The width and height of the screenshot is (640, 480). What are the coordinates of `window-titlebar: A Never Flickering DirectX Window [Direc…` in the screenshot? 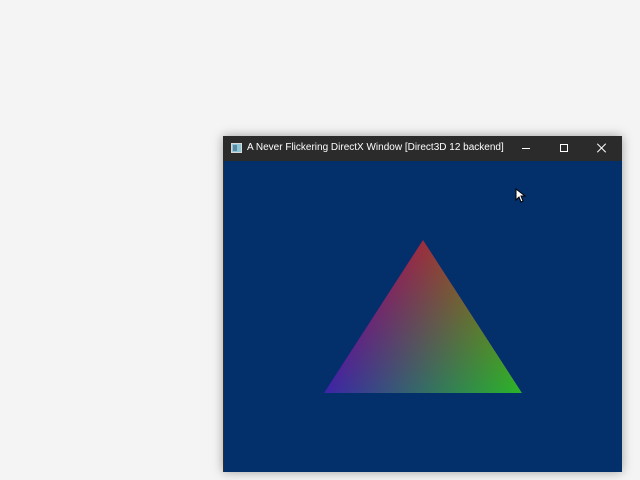 It's located at (422, 148).